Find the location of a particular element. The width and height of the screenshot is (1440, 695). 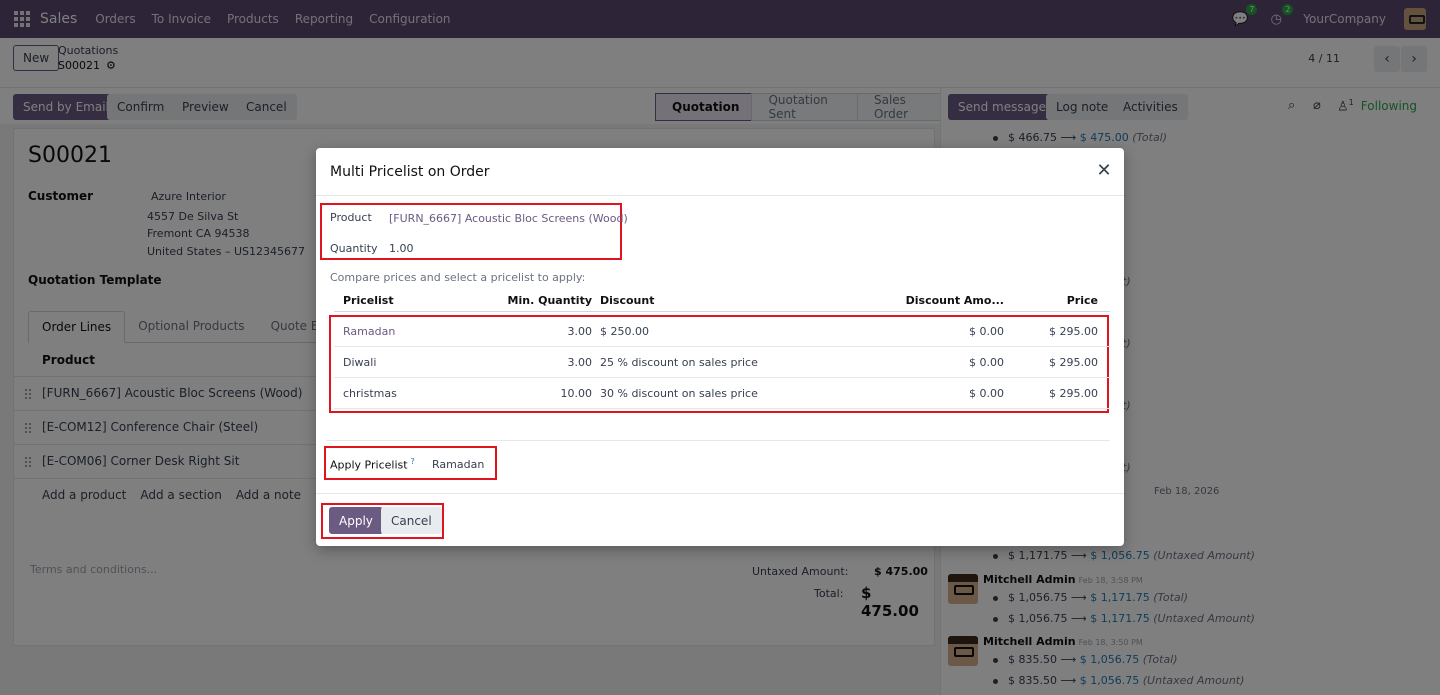

row-min-quantity: 10.00 is located at coordinates (576, 393).